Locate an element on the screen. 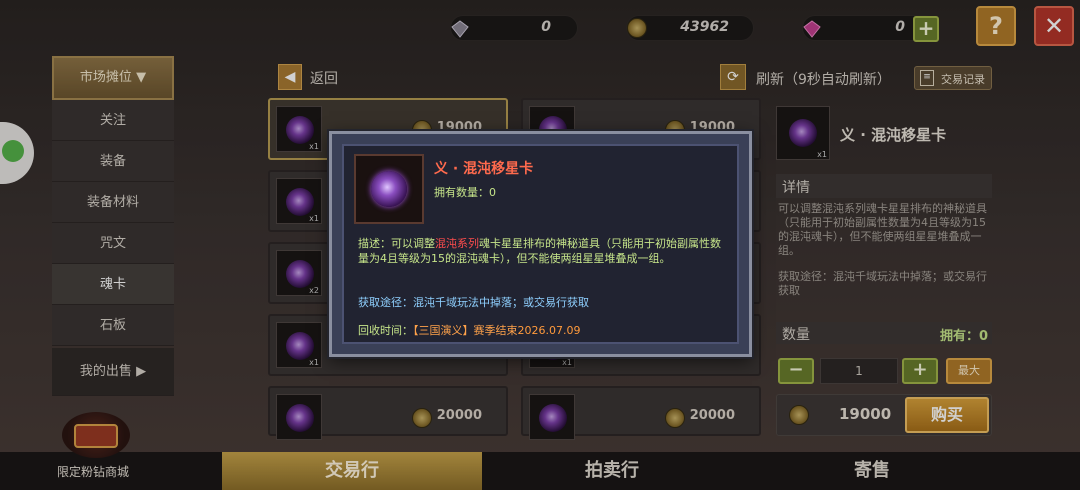 The image size is (1080, 490). recycle-event: 【三国演义】赛季结束 is located at coordinates (465, 330).